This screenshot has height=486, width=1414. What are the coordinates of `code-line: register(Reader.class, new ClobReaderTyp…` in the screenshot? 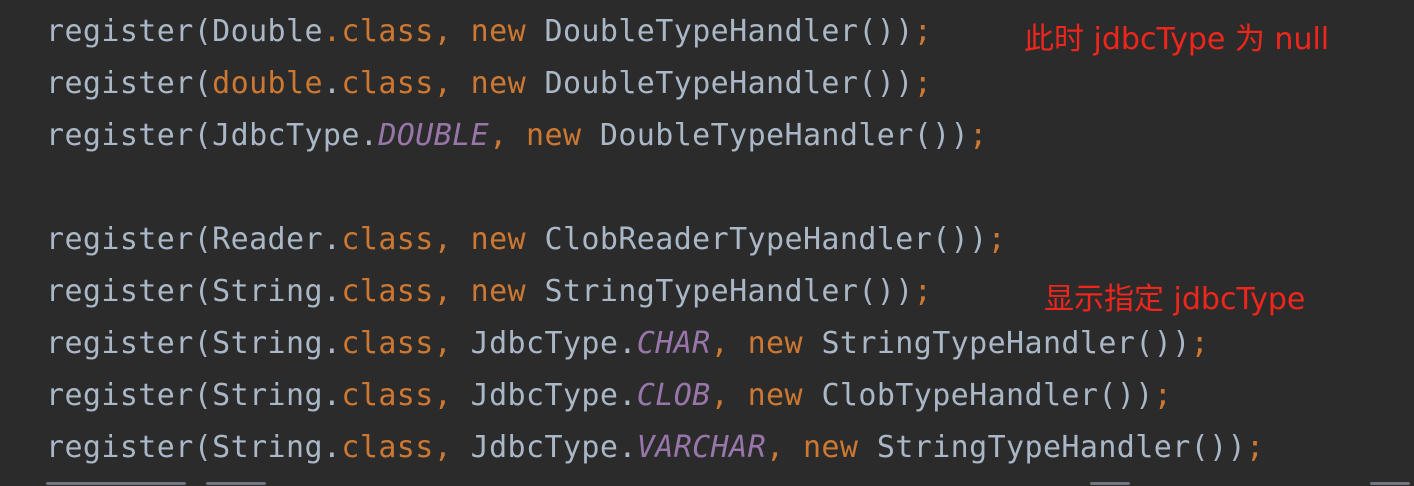 It's located at (526, 240).